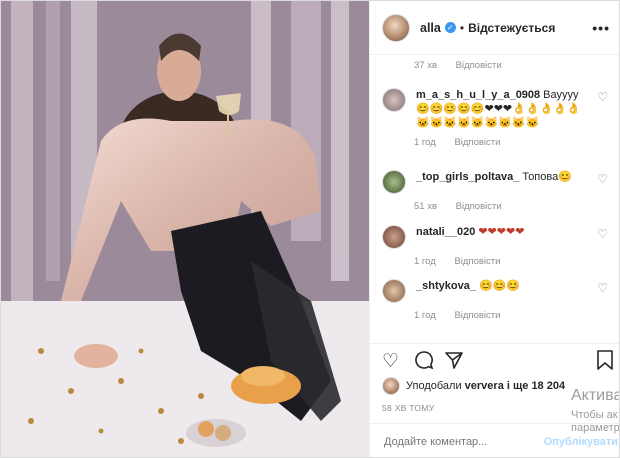 The width and height of the screenshot is (620, 458). What do you see at coordinates (396, 27) in the screenshot?
I see `author-avatar` at bounding box center [396, 27].